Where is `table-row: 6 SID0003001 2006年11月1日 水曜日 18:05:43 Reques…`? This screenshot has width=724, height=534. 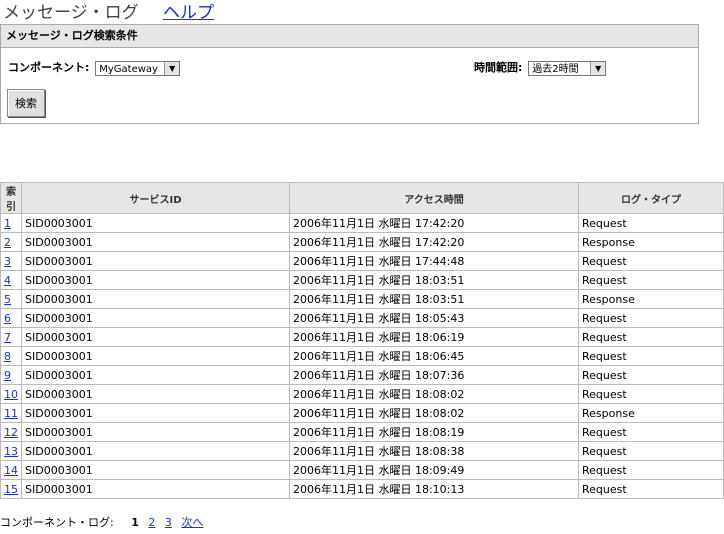 table-row: 6 SID0003001 2006年11月1日 水曜日 18:05:43 Reques… is located at coordinates (362, 318).